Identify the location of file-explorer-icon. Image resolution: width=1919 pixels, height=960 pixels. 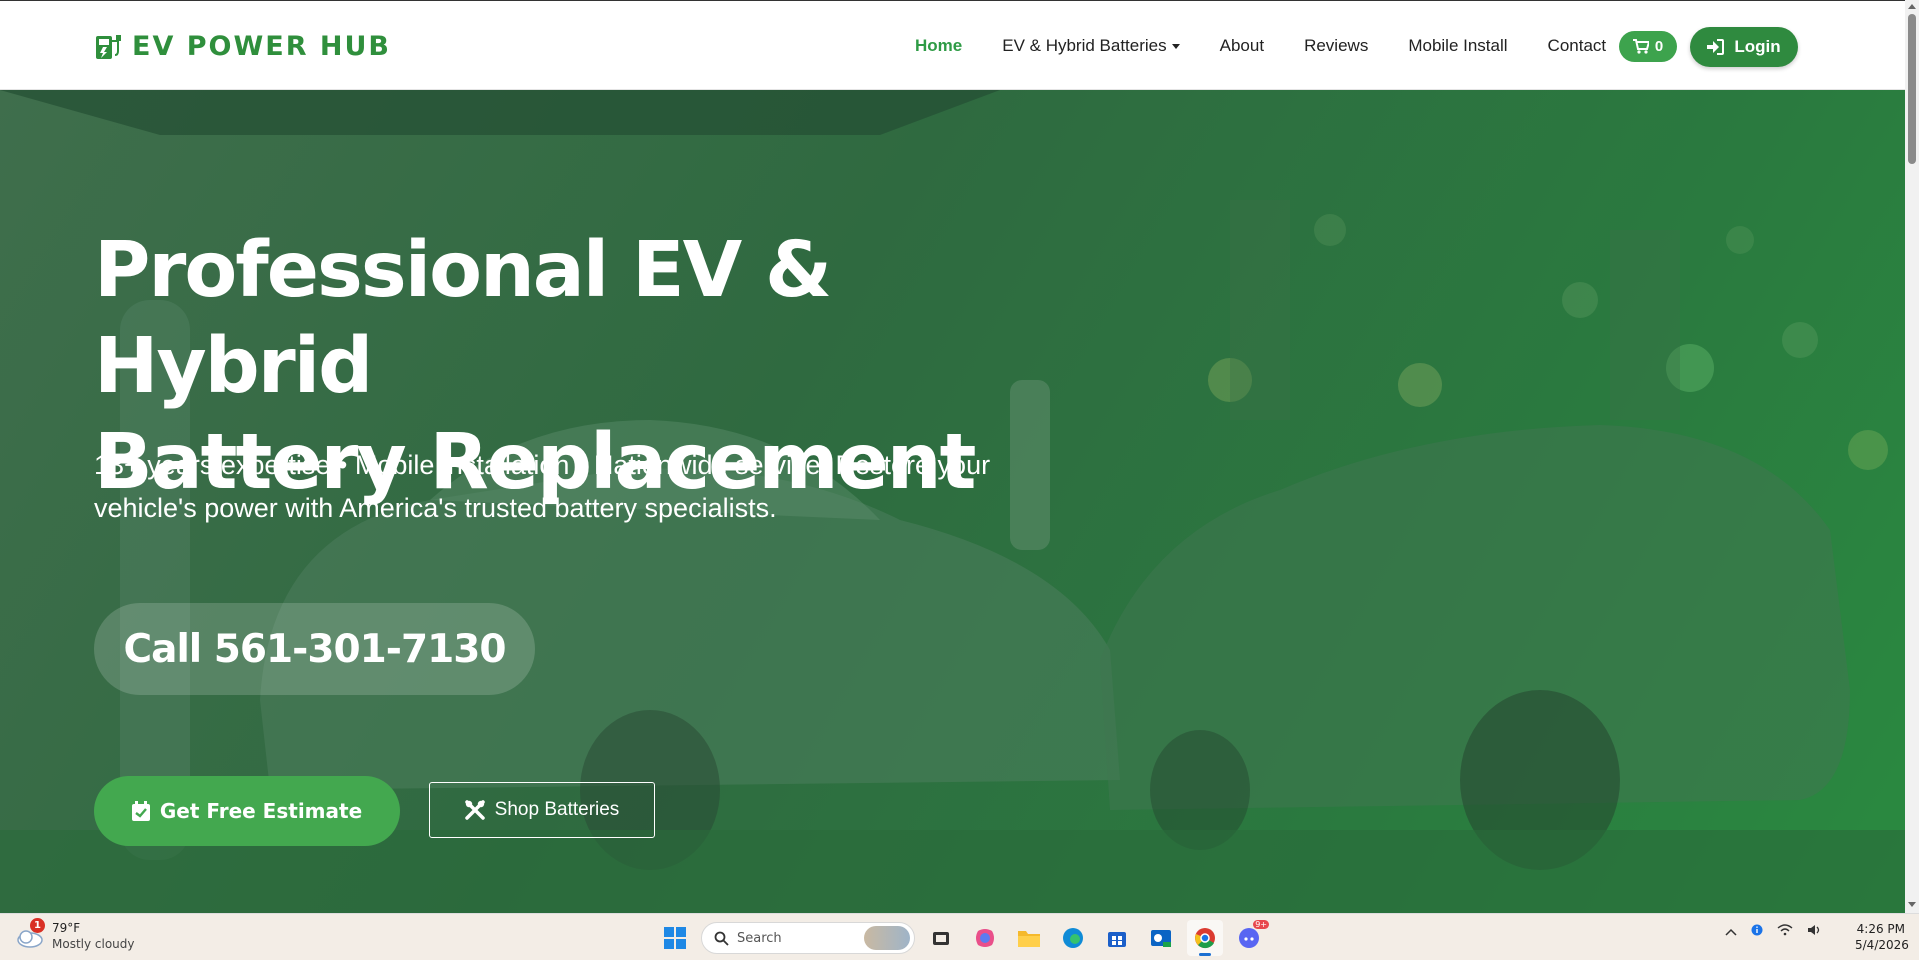
(1029, 938).